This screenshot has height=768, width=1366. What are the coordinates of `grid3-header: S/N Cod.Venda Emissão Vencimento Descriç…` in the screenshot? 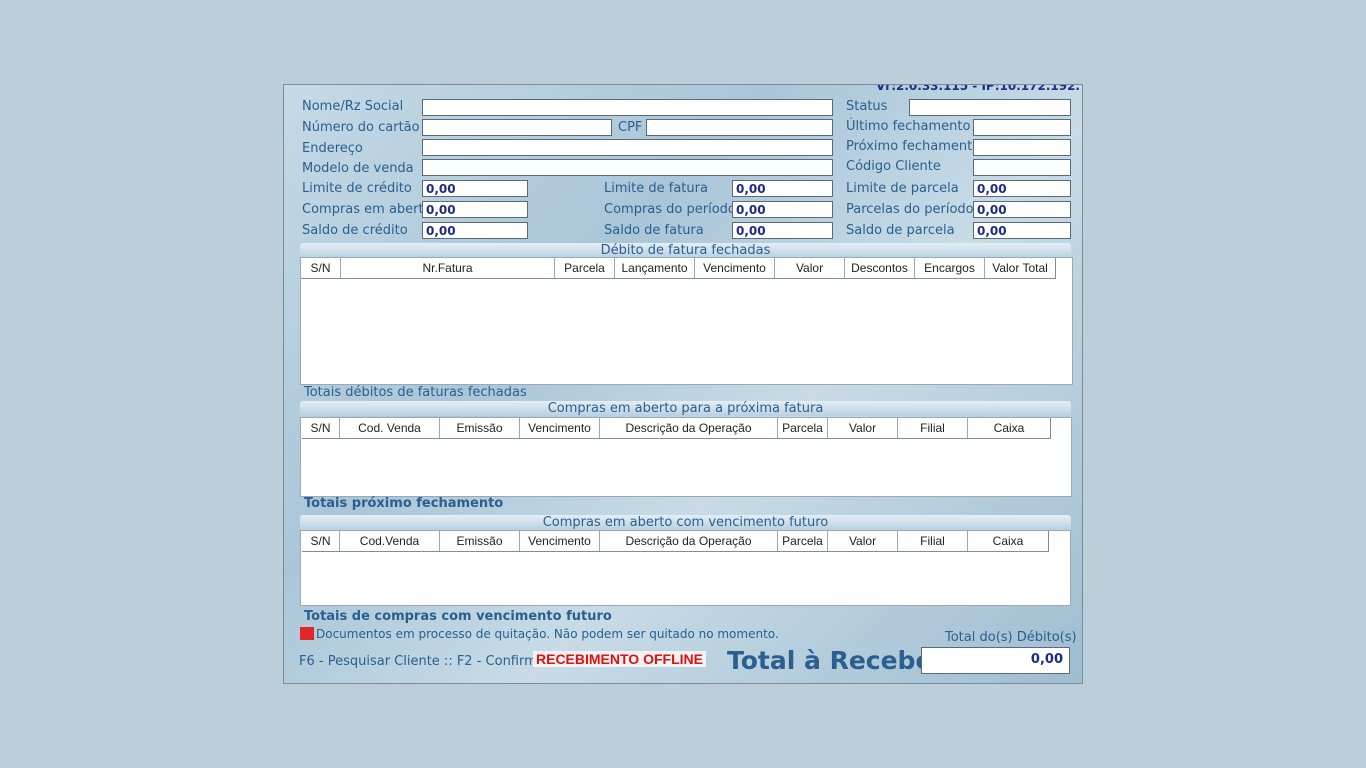 It's located at (675, 541).